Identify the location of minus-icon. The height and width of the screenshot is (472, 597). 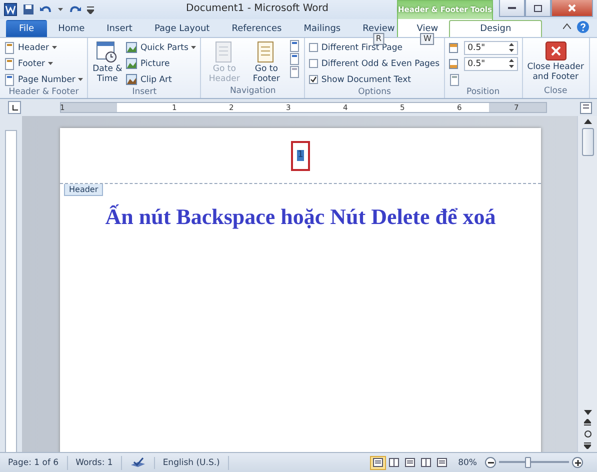
(491, 463).